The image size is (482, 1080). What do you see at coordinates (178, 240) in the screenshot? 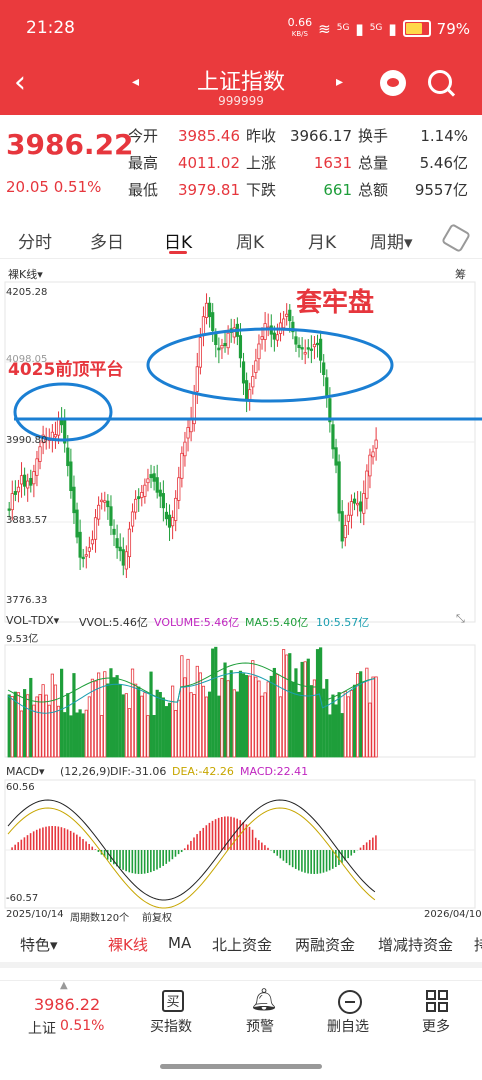
I see `tab-daily-k: 日K` at bounding box center [178, 240].